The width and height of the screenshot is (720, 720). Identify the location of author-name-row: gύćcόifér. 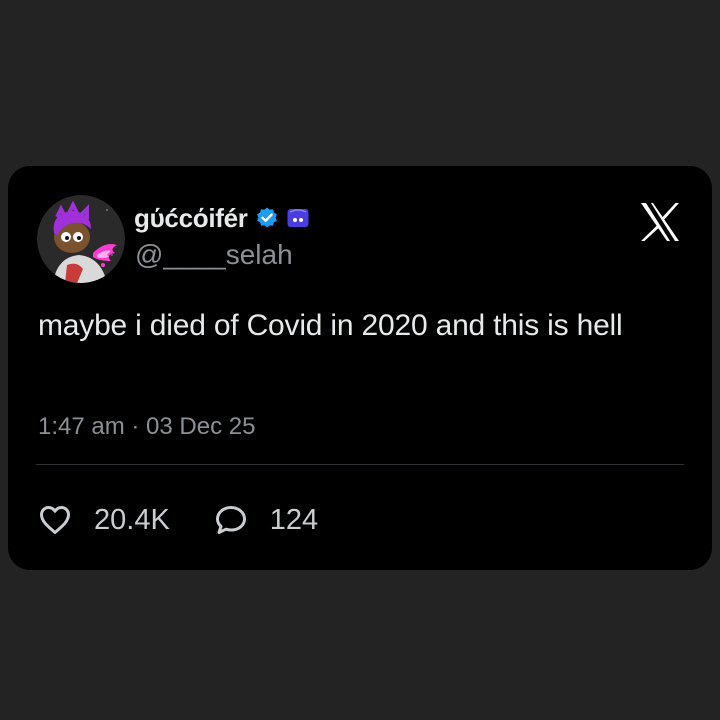
(222, 218).